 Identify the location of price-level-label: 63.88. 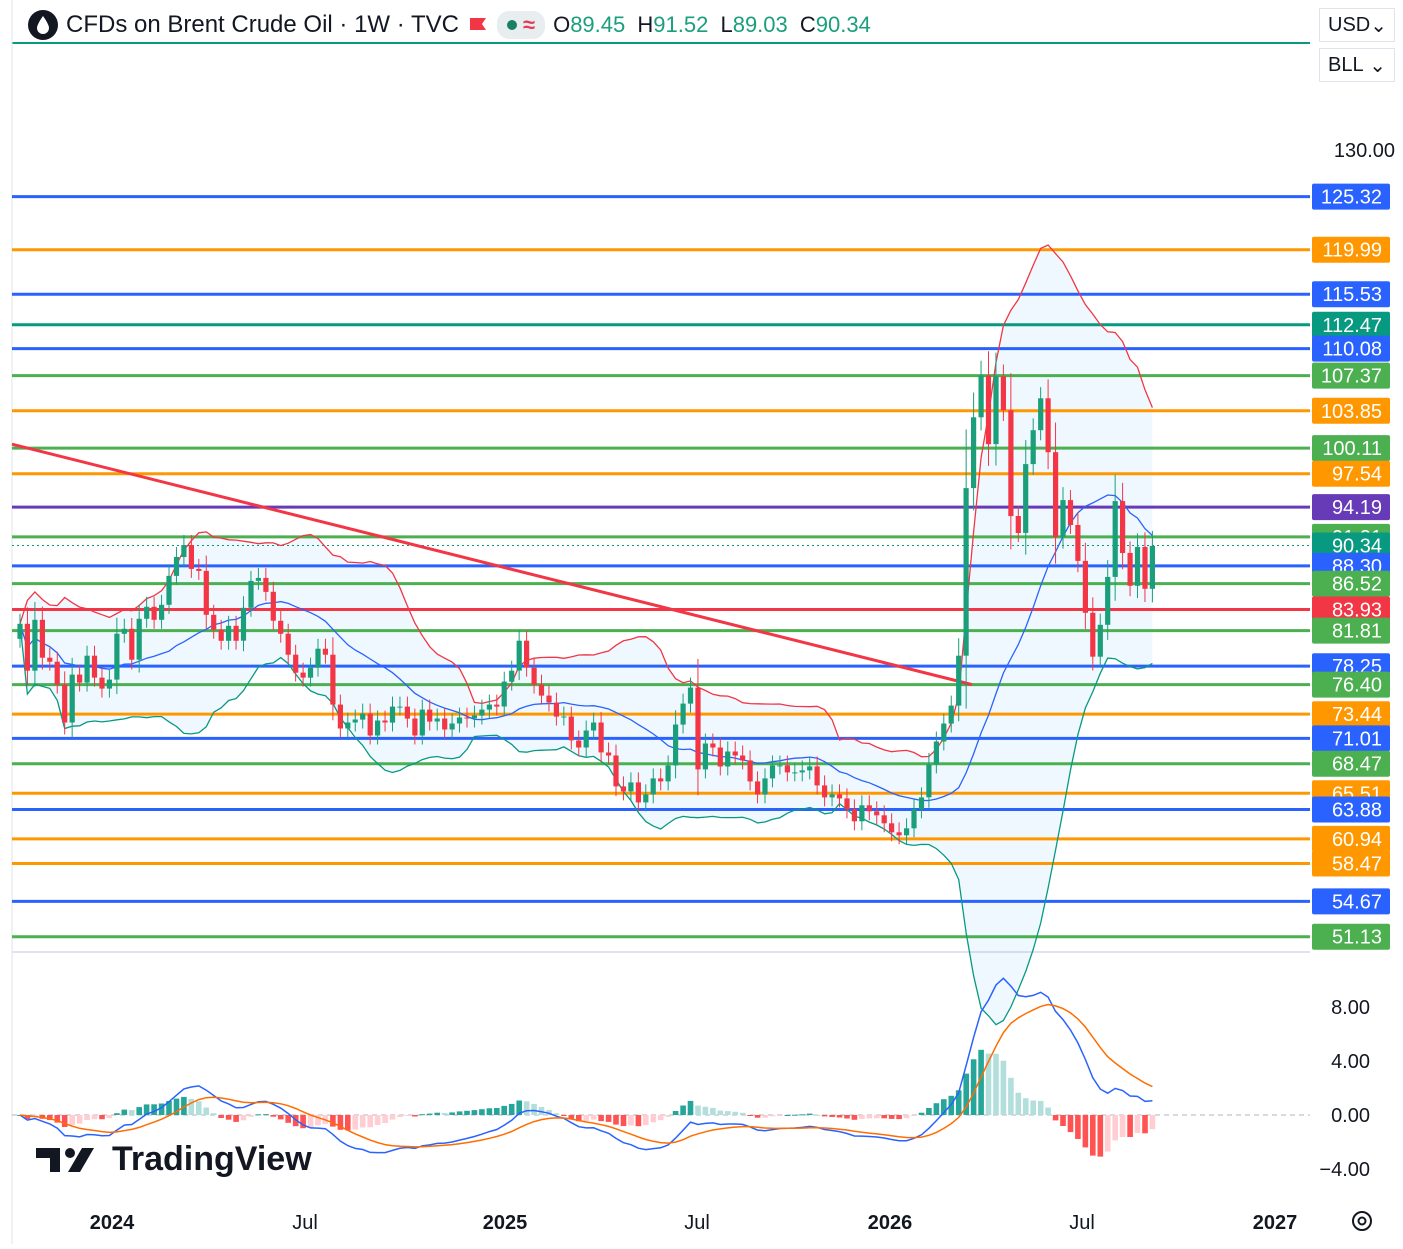
(1357, 811).